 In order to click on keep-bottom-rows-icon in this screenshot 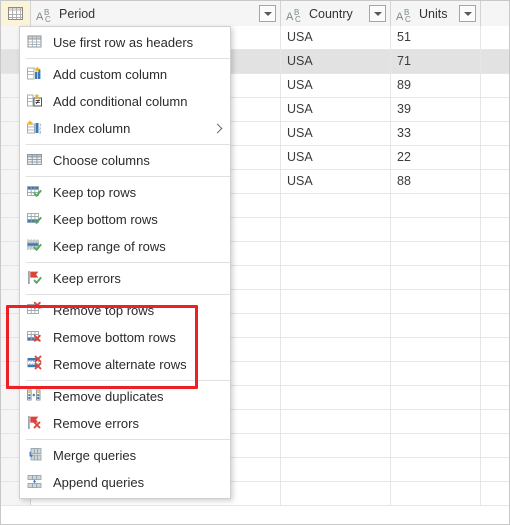, I will do `click(35, 219)`.